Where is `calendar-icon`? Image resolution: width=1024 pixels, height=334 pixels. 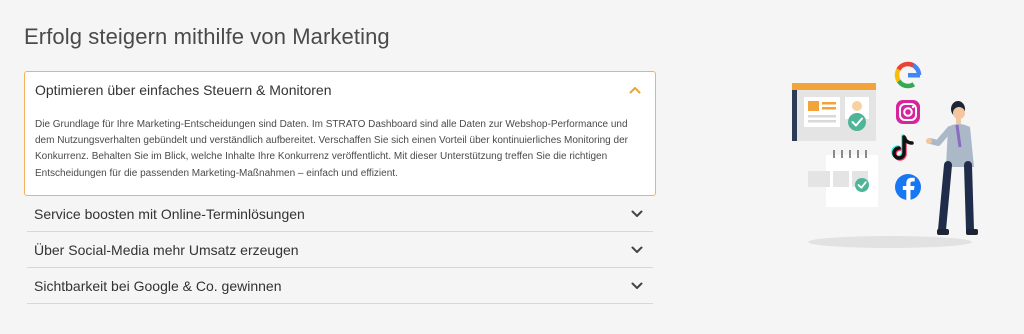
calendar-icon is located at coordinates (843, 178).